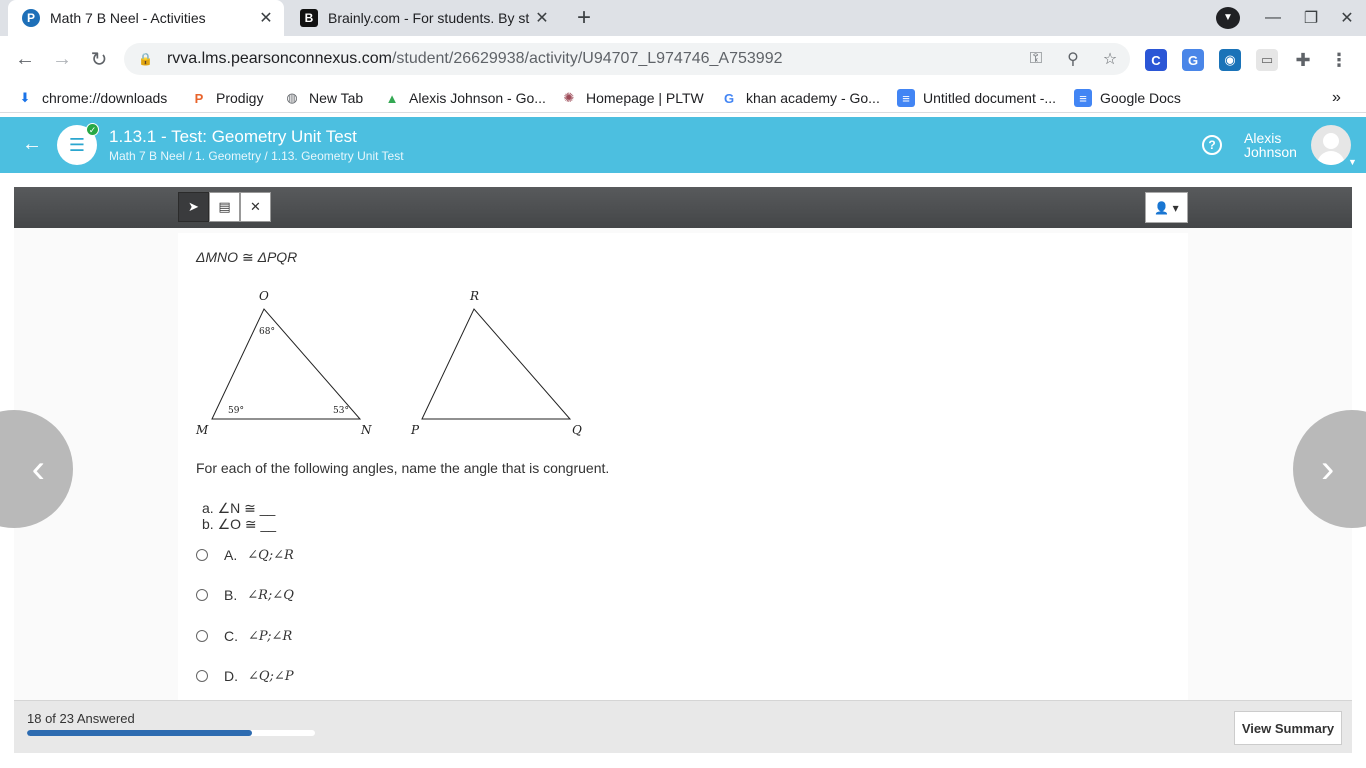 The height and width of the screenshot is (768, 1366). Describe the element at coordinates (231, 636) in the screenshot. I see `option-letter: C.` at that location.